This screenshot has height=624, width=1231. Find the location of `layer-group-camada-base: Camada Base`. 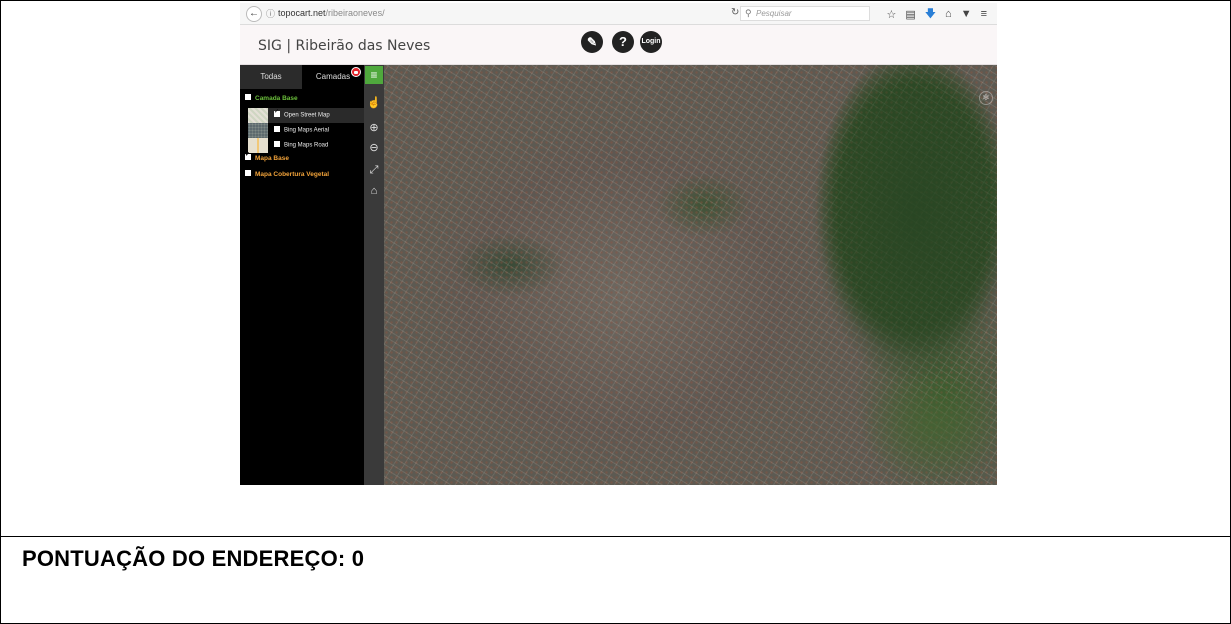

layer-group-camada-base: Camada Base is located at coordinates (271, 98).